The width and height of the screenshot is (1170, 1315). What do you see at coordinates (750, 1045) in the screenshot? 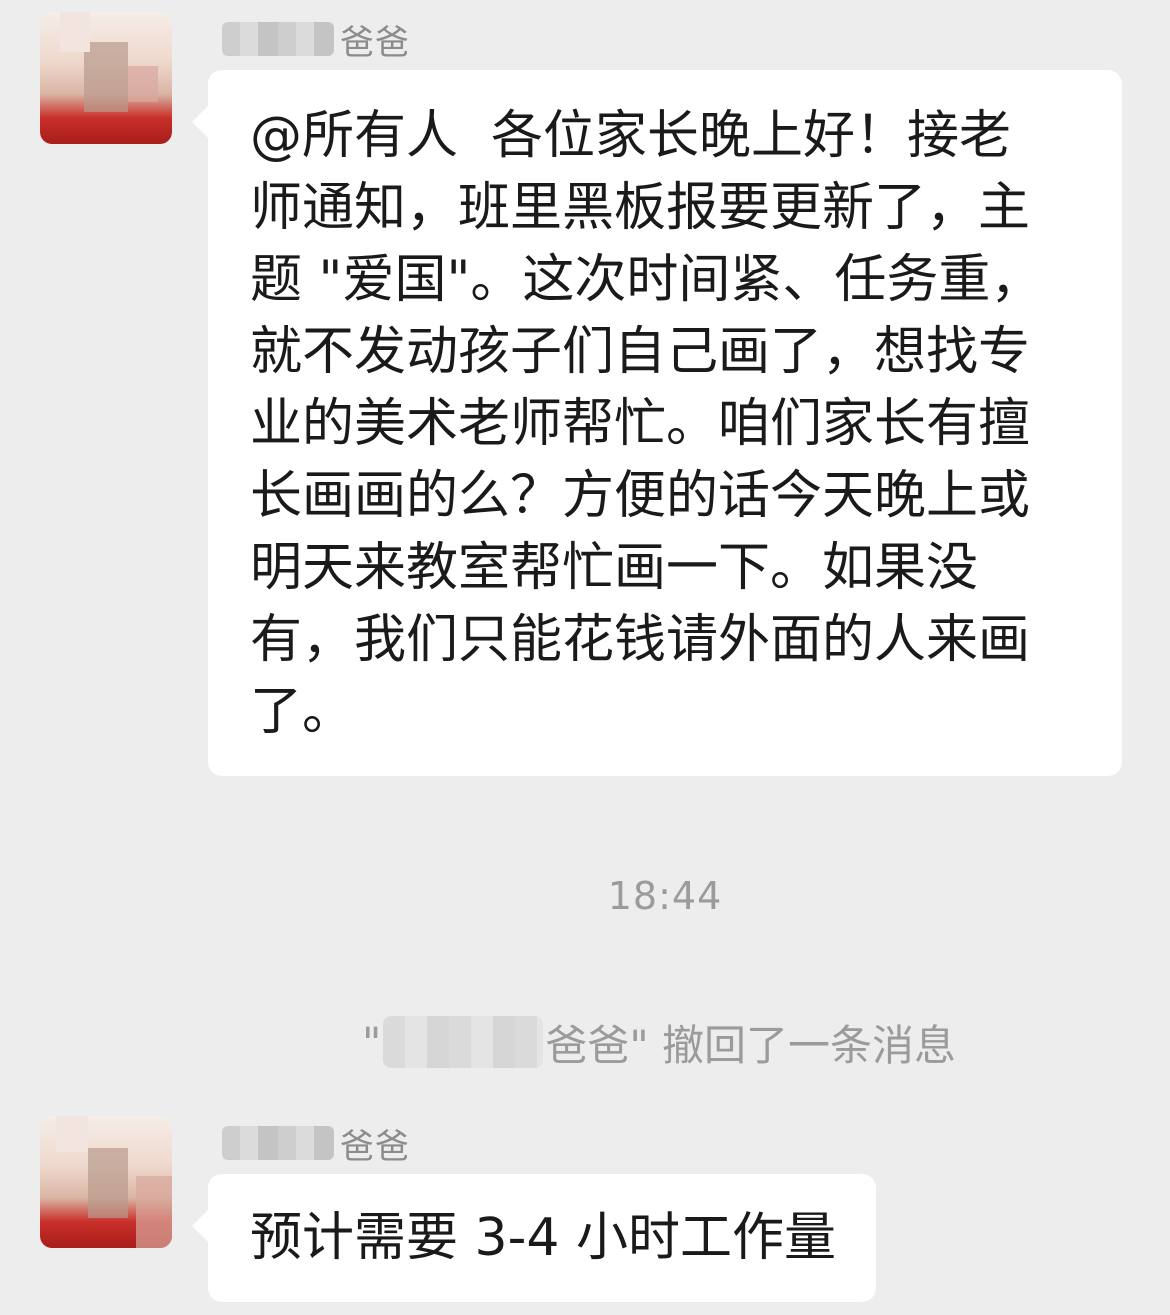
I see `recall-text: 爸爸" 撤回了一条消息` at bounding box center [750, 1045].